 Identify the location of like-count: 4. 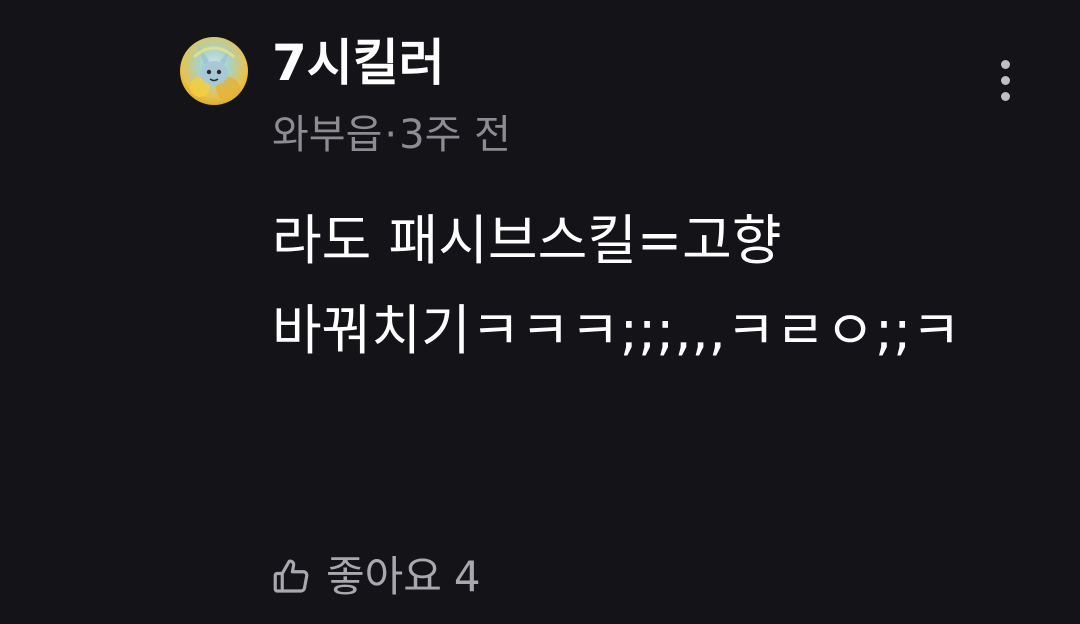
(467, 576).